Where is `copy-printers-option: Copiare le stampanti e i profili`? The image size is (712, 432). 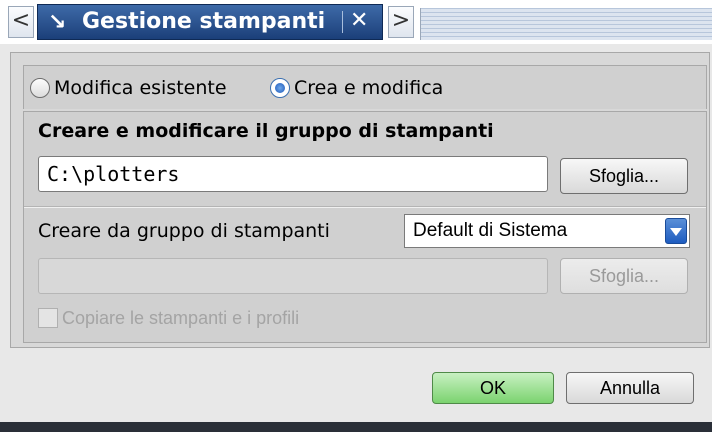 copy-printers-option: Copiare le stampanti e i profili is located at coordinates (168, 318).